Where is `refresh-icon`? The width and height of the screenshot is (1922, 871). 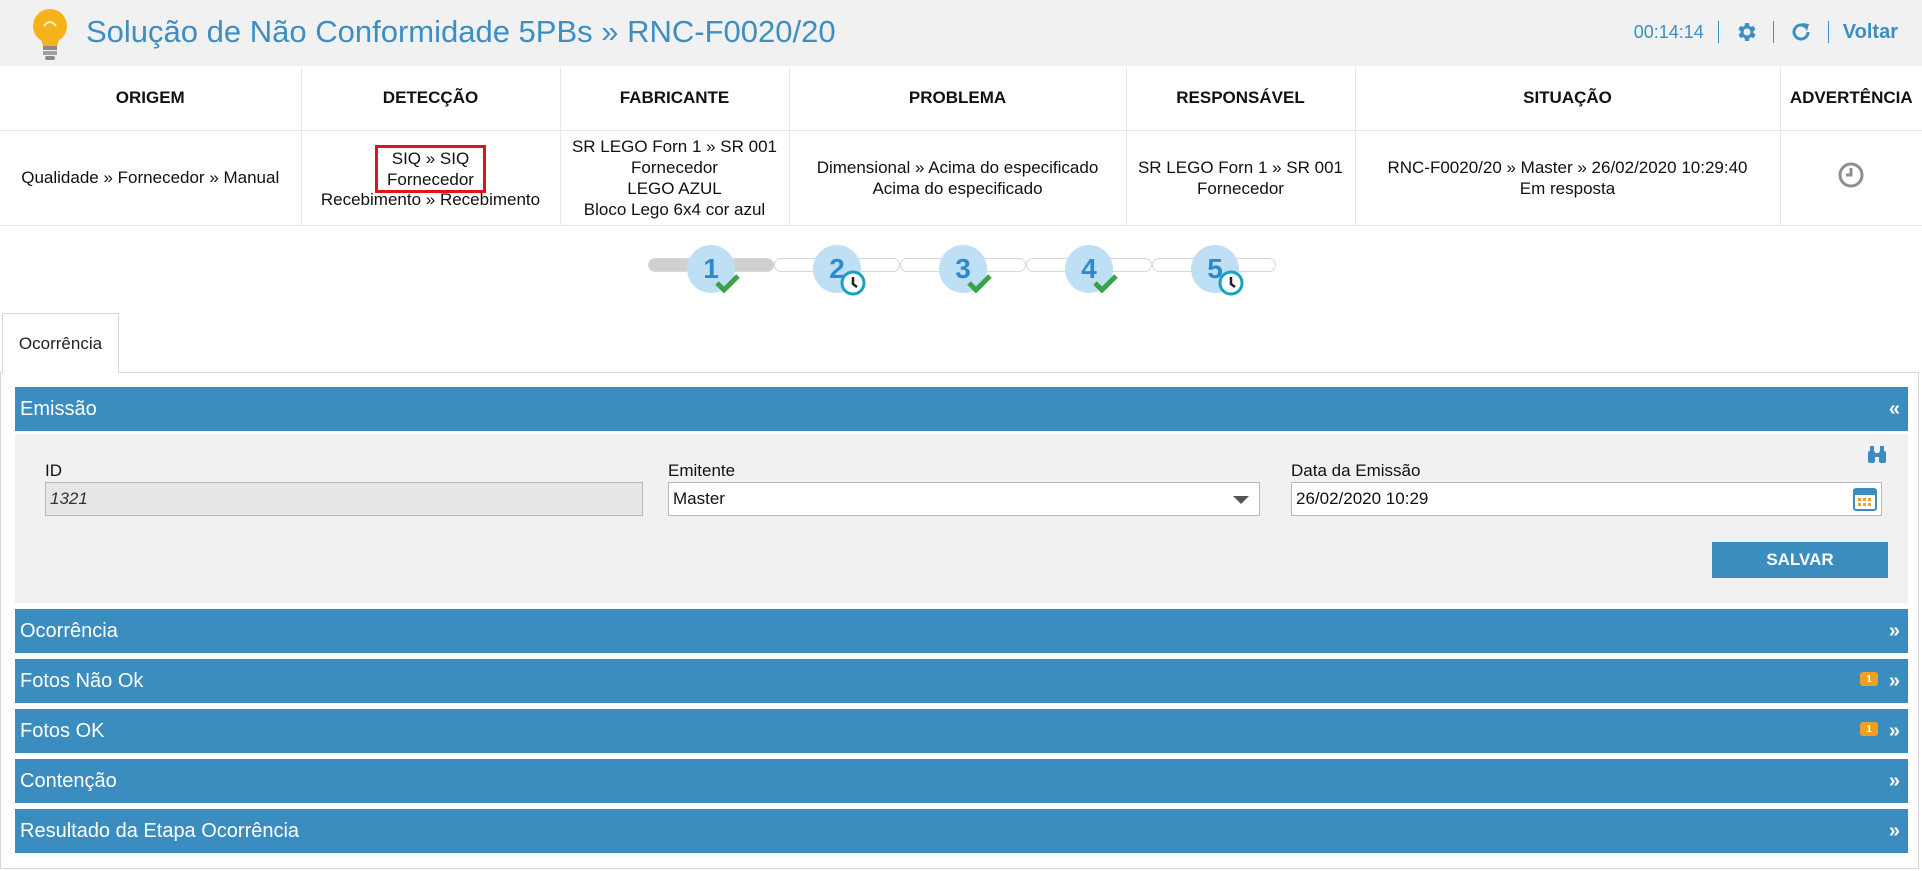 refresh-icon is located at coordinates (1801, 32).